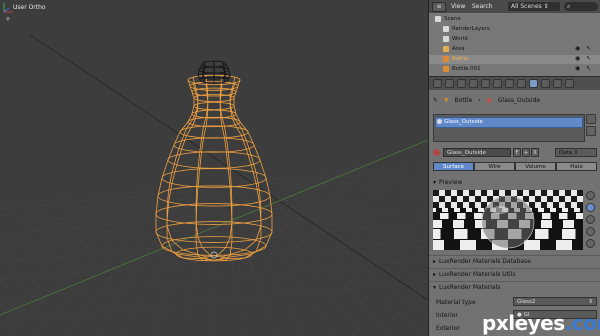 The width and height of the screenshot is (600, 336). What do you see at coordinates (458, 6) in the screenshot?
I see `view-menu: View` at bounding box center [458, 6].